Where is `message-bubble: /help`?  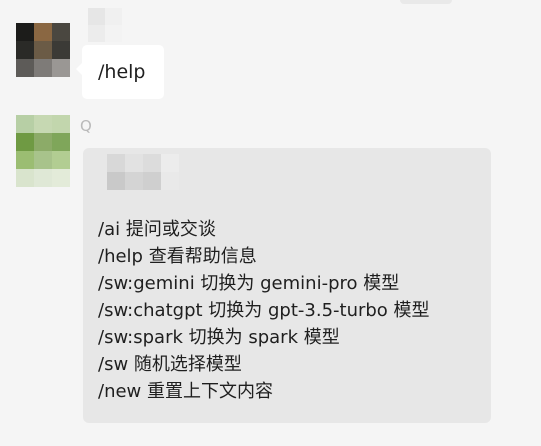
message-bubble: /help is located at coordinates (120, 72).